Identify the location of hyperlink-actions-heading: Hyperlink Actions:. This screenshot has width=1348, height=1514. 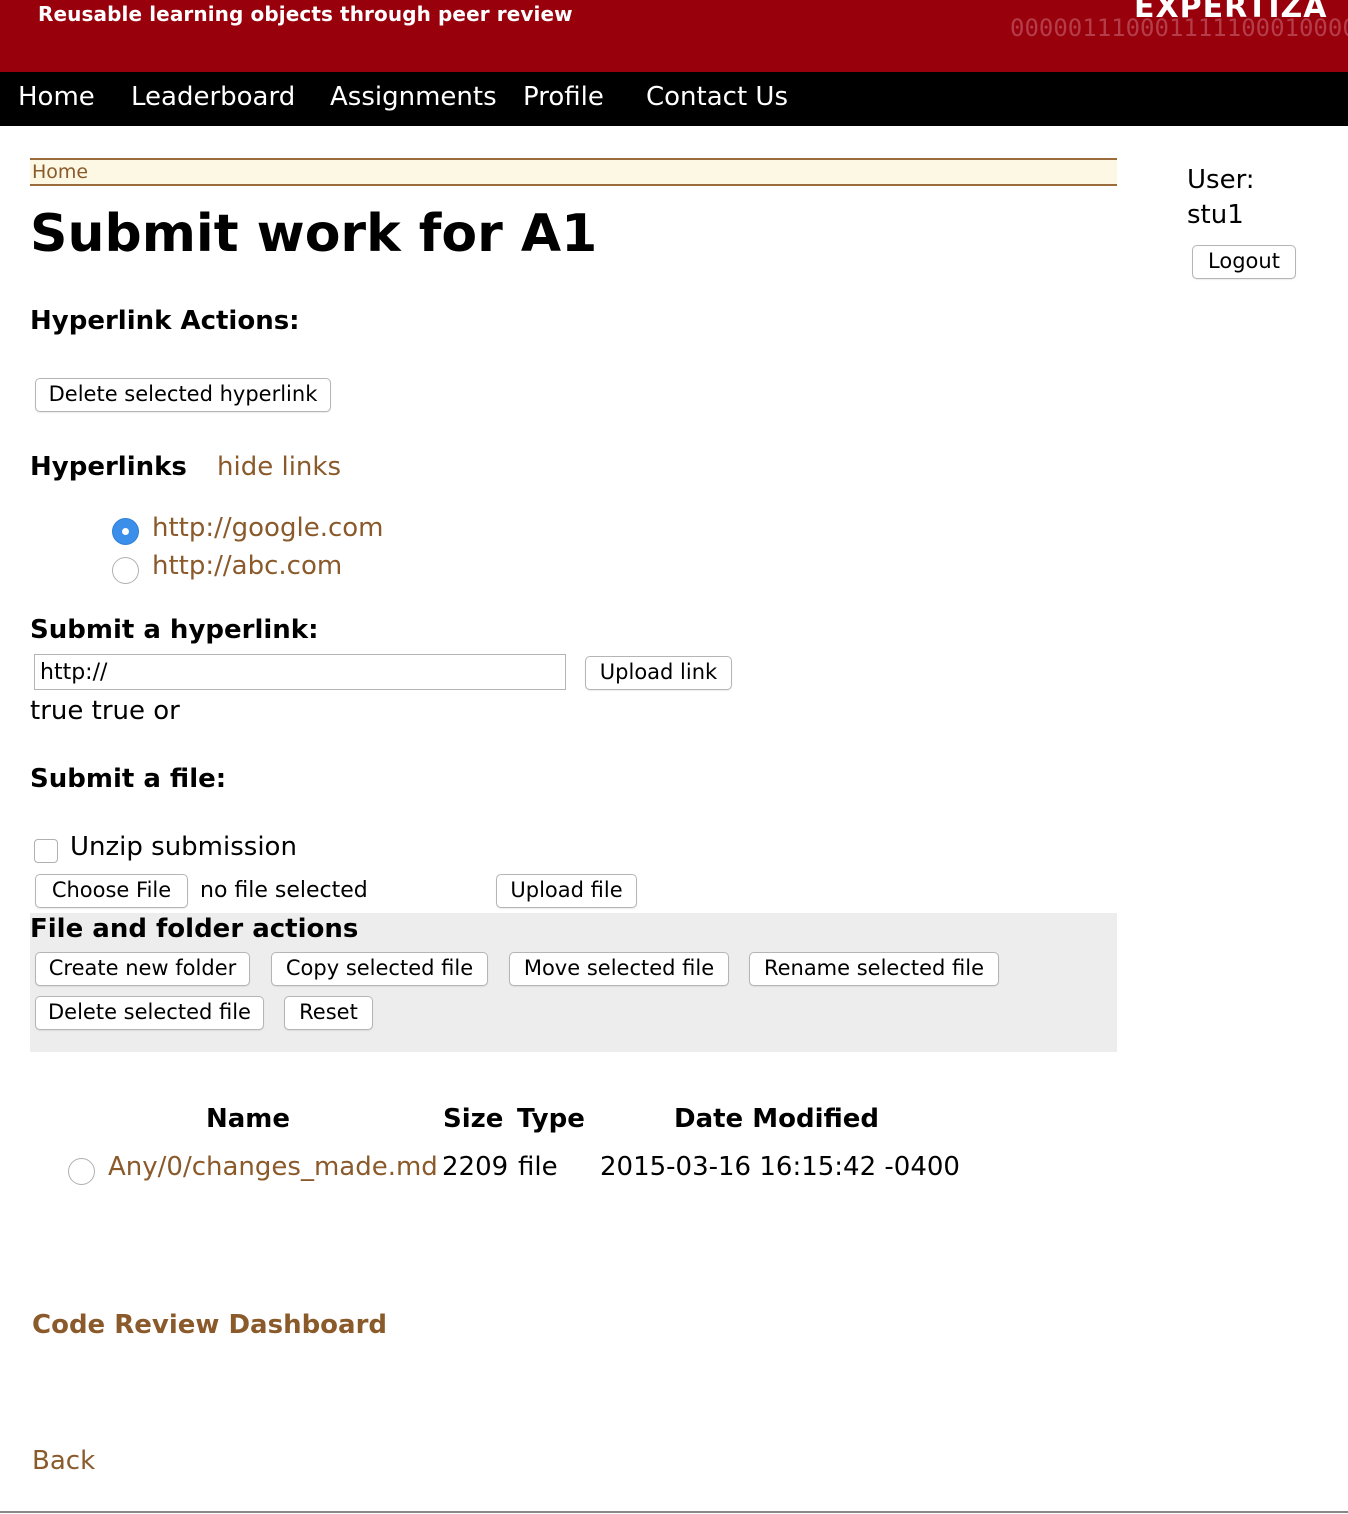
(165, 321).